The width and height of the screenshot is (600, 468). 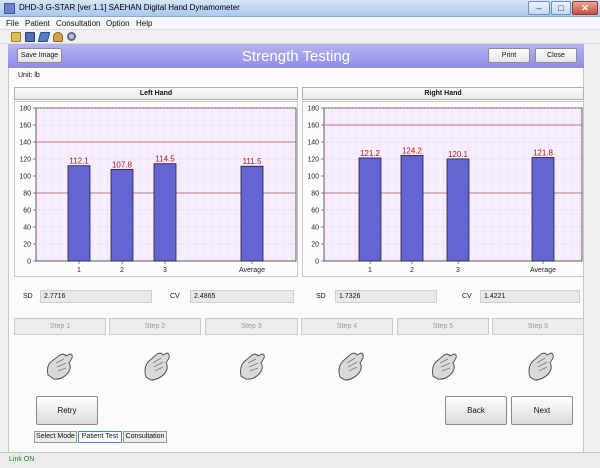 I want to click on bar-value-label: 124.2, so click(x=412, y=150).